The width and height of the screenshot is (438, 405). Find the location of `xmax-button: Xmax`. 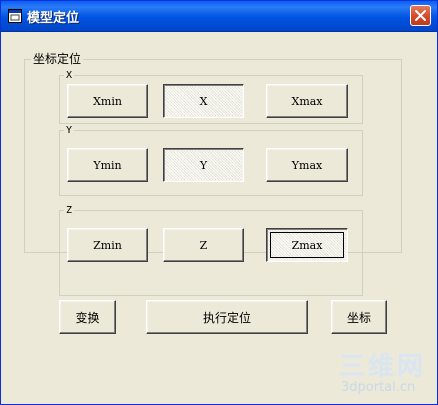

xmax-button: Xmax is located at coordinates (307, 101).